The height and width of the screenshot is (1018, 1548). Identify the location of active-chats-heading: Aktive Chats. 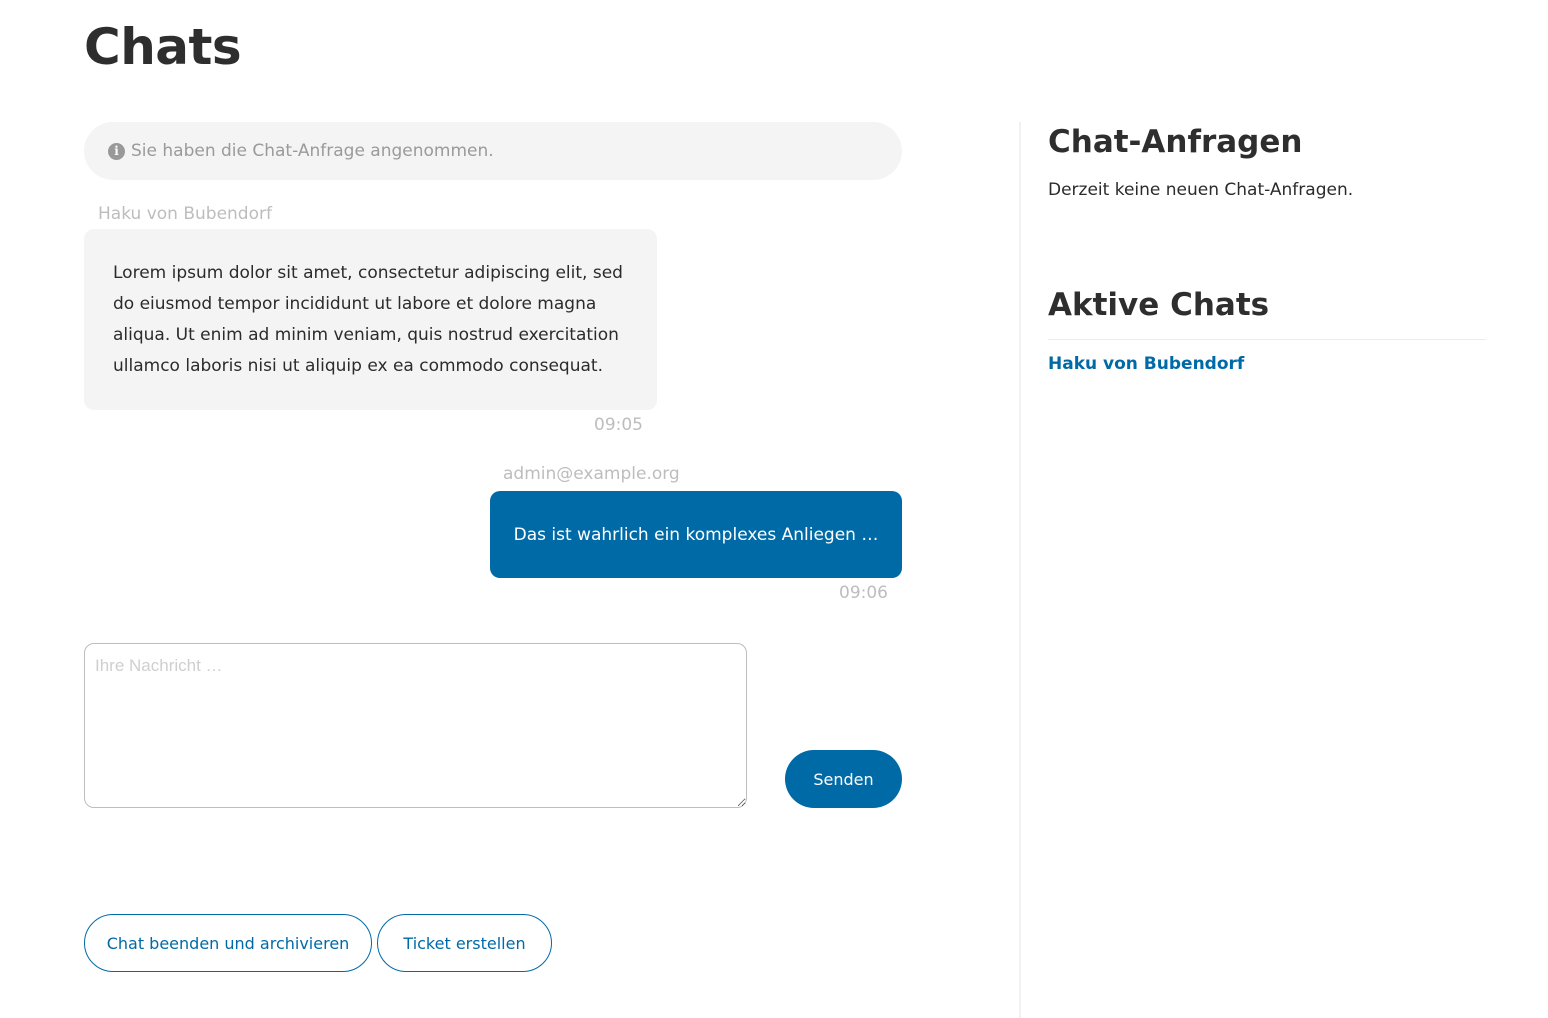
(1159, 305).